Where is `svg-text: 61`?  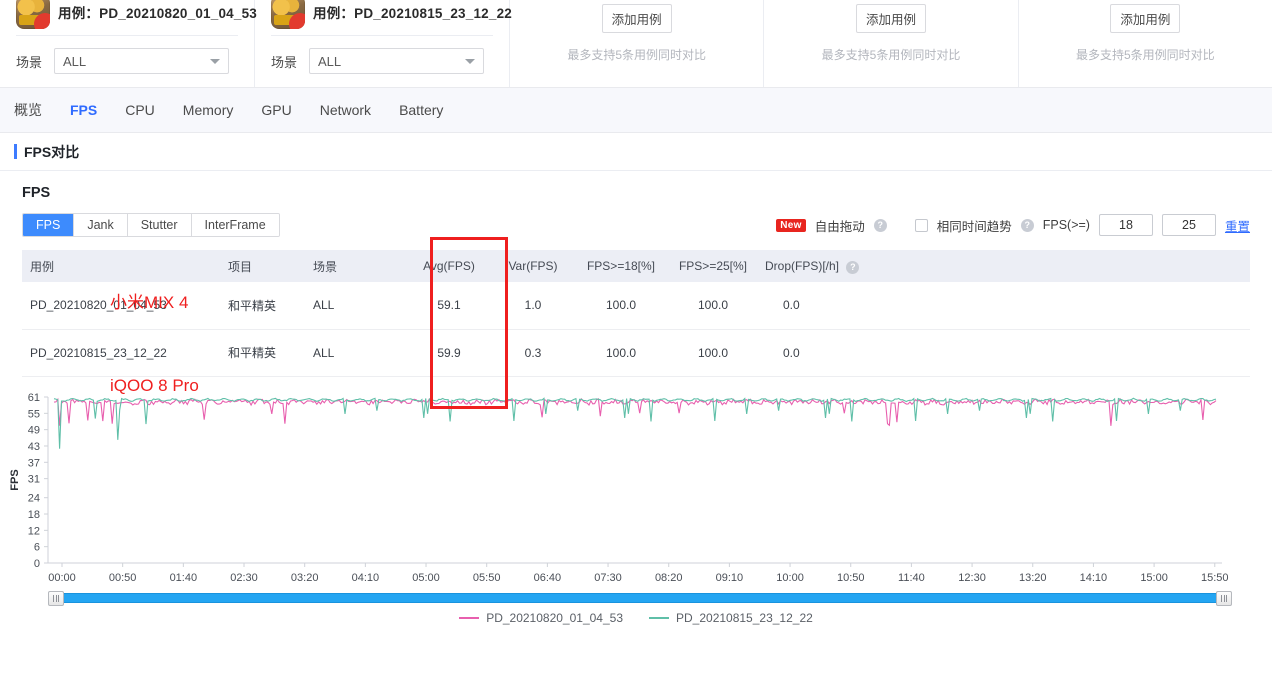 svg-text: 61 is located at coordinates (34, 398).